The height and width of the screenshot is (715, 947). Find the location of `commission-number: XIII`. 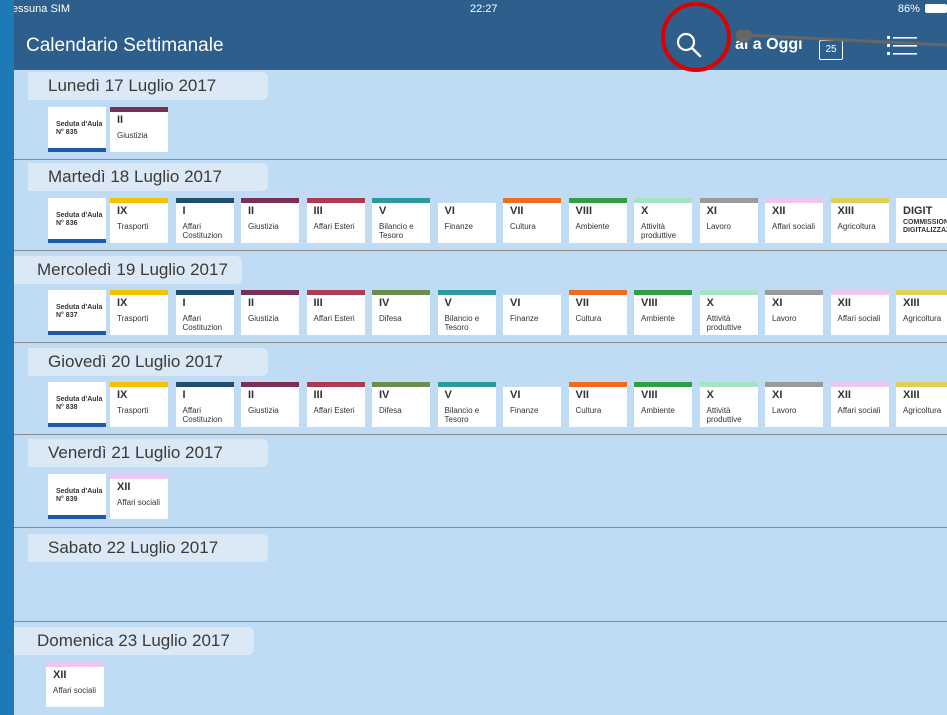

commission-number: XIII is located at coordinates (846, 211).